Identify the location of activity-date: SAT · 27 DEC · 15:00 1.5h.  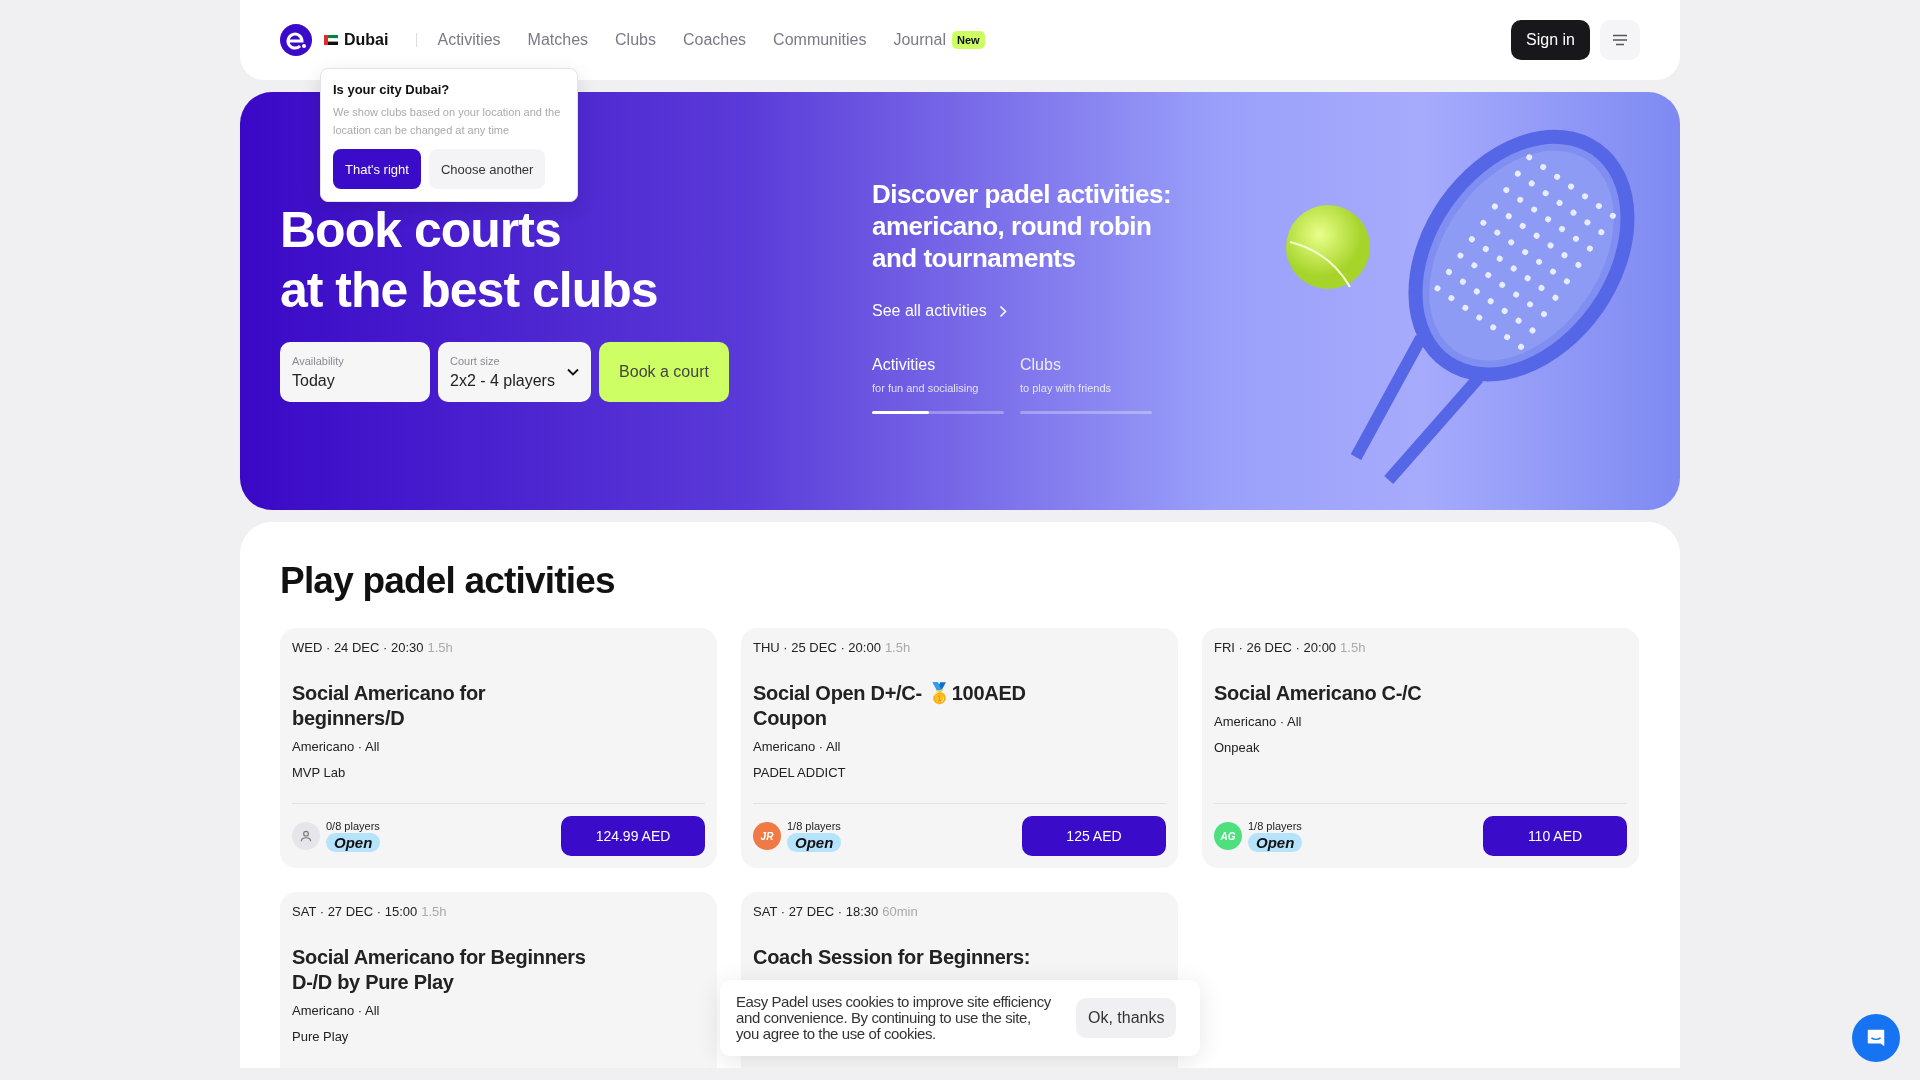
(370, 911).